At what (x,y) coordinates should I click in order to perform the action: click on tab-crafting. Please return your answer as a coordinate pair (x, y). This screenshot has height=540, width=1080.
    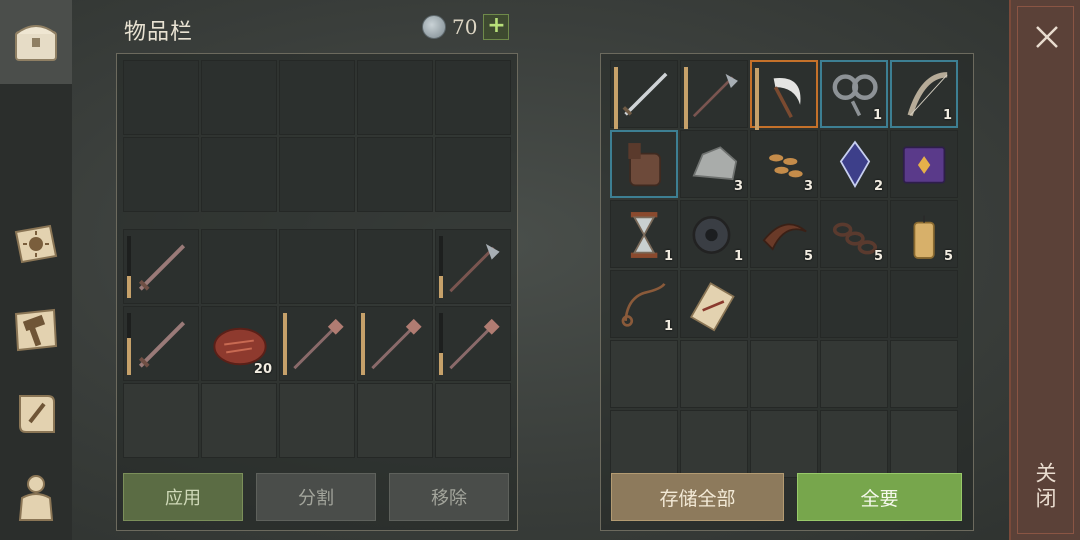
    Looking at the image, I should click on (36, 330).